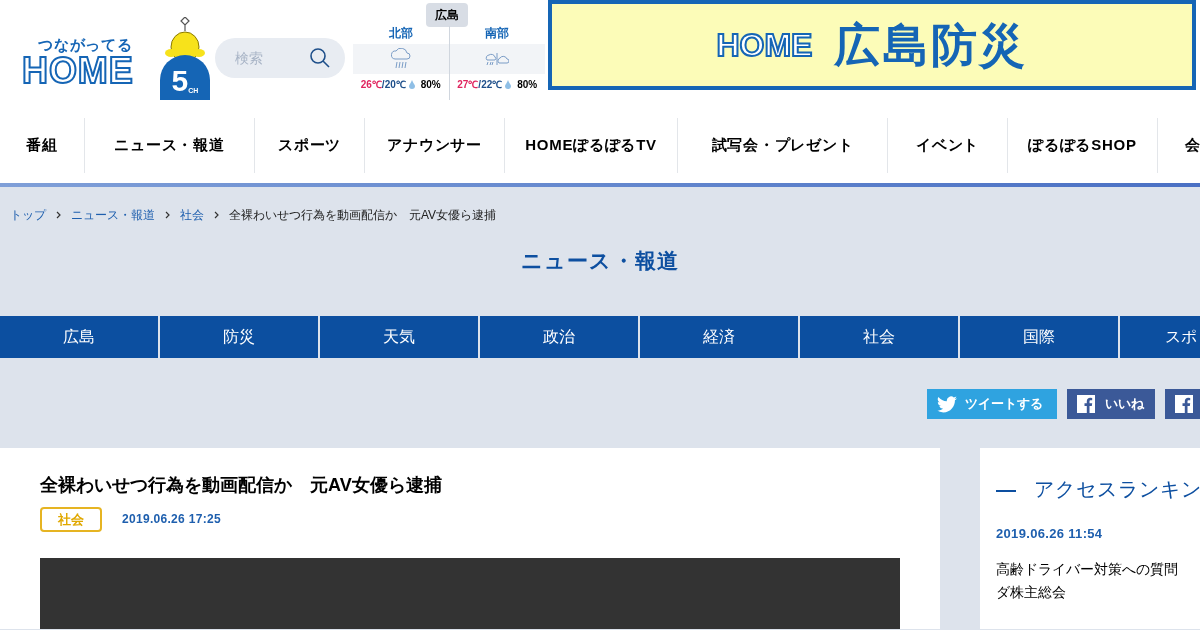 Image resolution: width=1200 pixels, height=630 pixels. I want to click on disaster-banner: HOME 広島防災, so click(872, 45).